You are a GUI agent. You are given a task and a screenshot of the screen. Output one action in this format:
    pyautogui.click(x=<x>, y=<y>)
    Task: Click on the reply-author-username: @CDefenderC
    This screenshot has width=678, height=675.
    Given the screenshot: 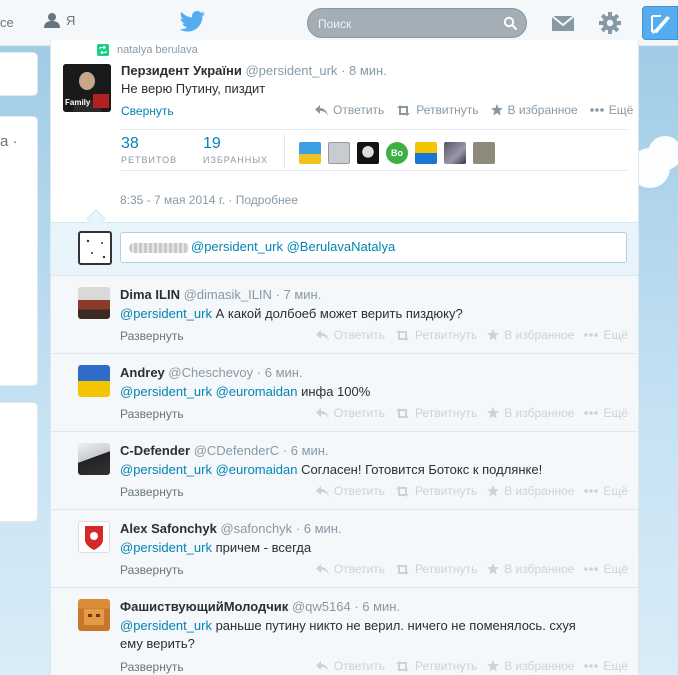 What is the action you would take?
    pyautogui.click(x=236, y=450)
    